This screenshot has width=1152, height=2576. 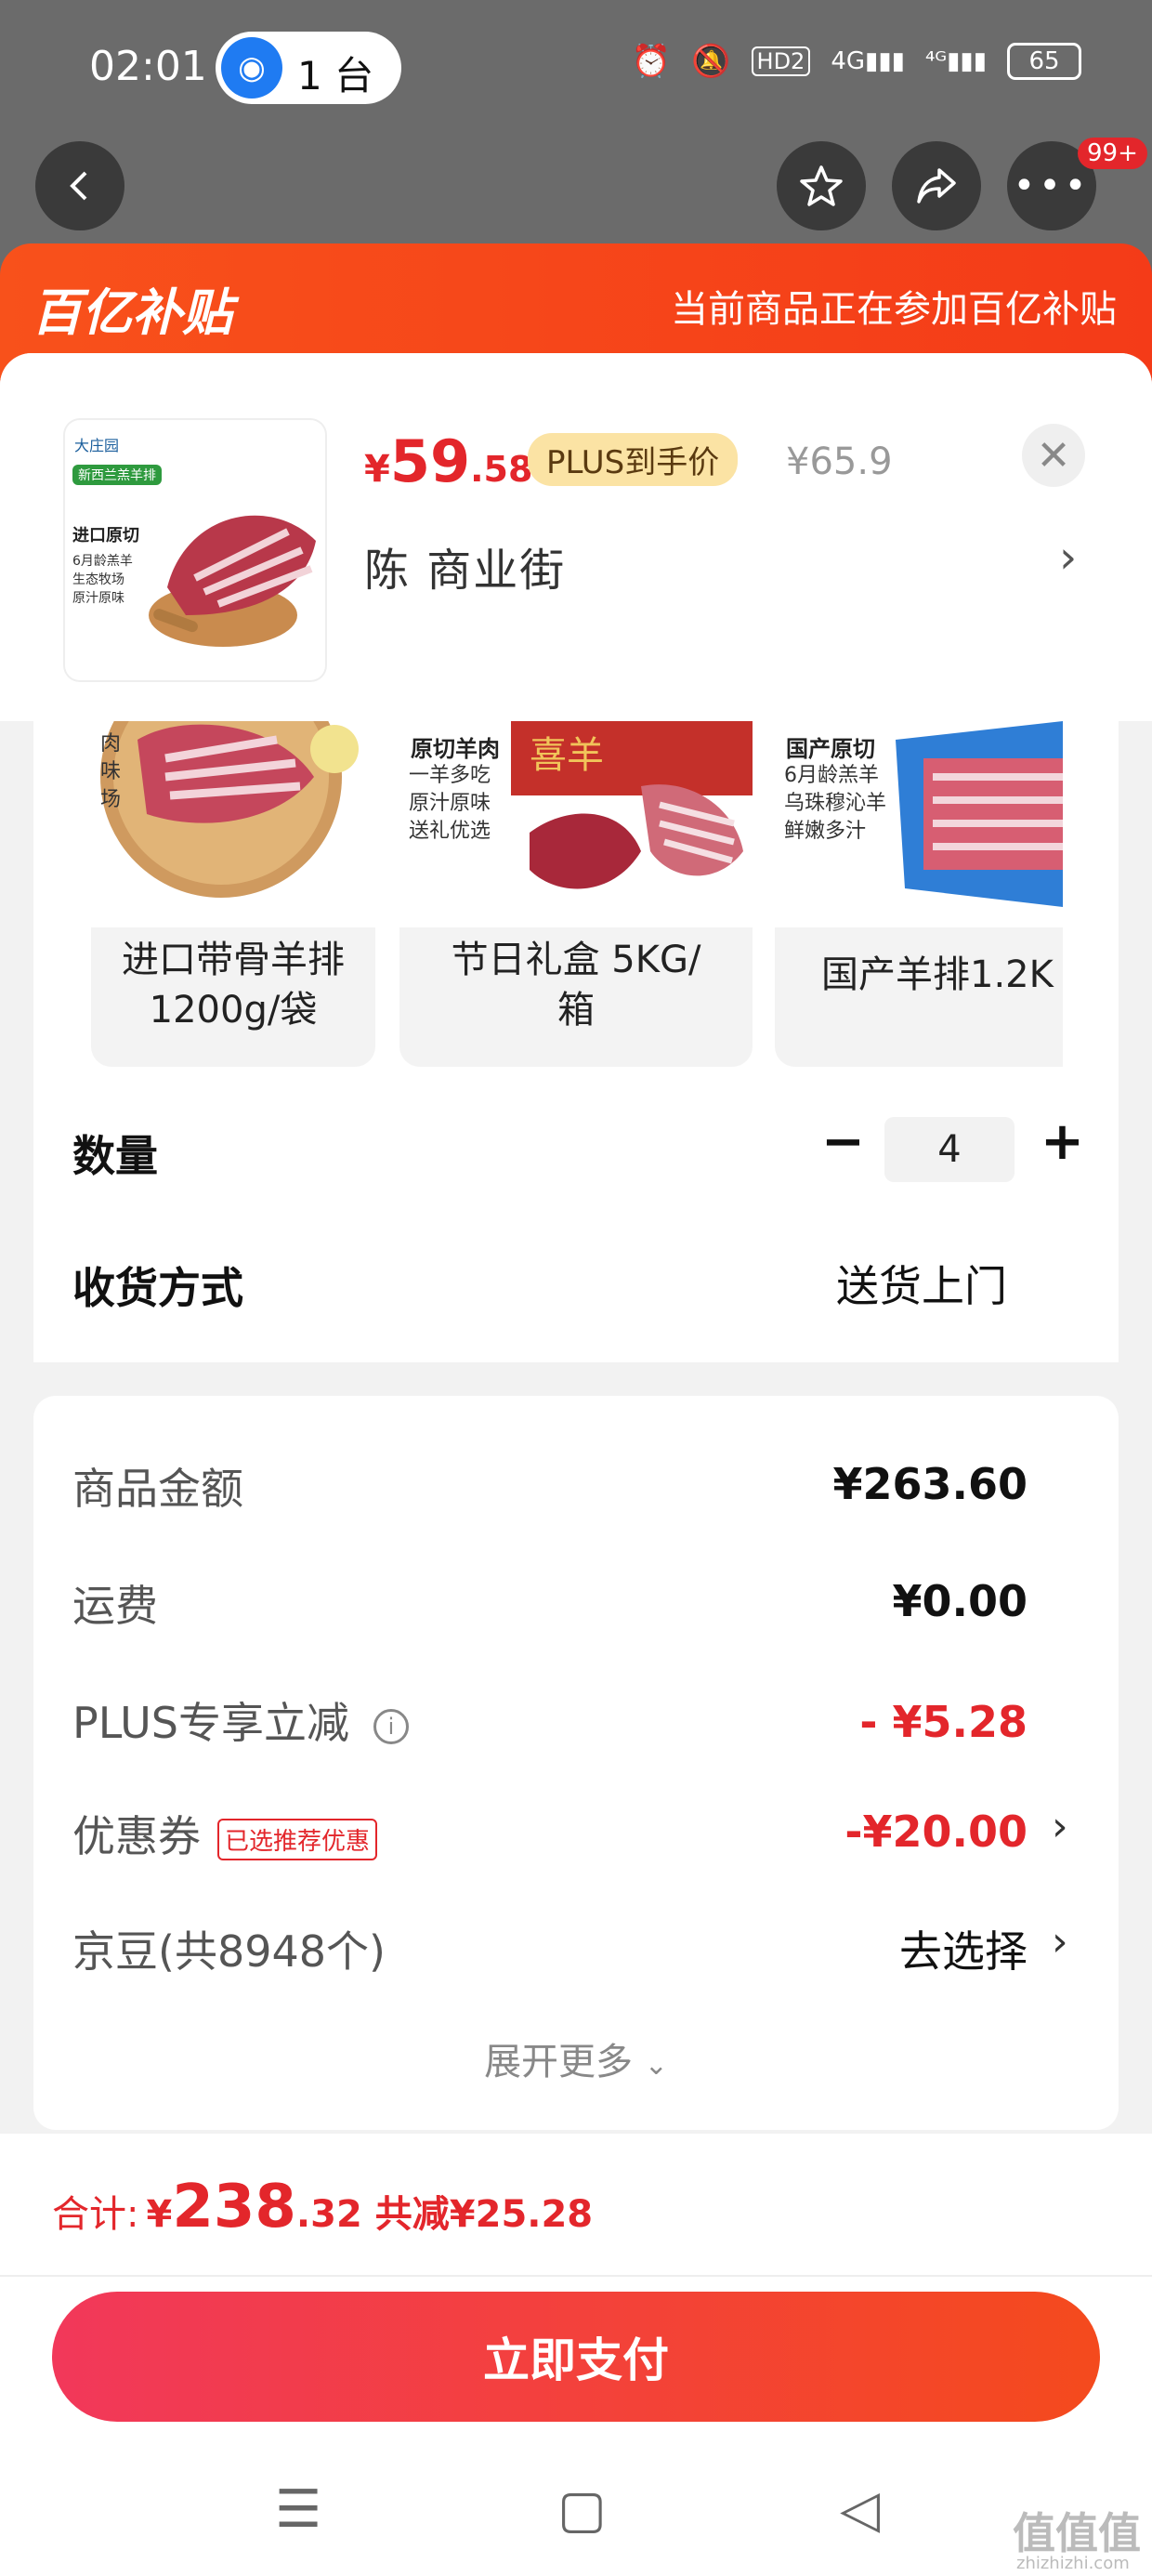 I want to click on thumb-features: 6月龄羔羊 生态牧场 原汁原味, so click(x=102, y=580).